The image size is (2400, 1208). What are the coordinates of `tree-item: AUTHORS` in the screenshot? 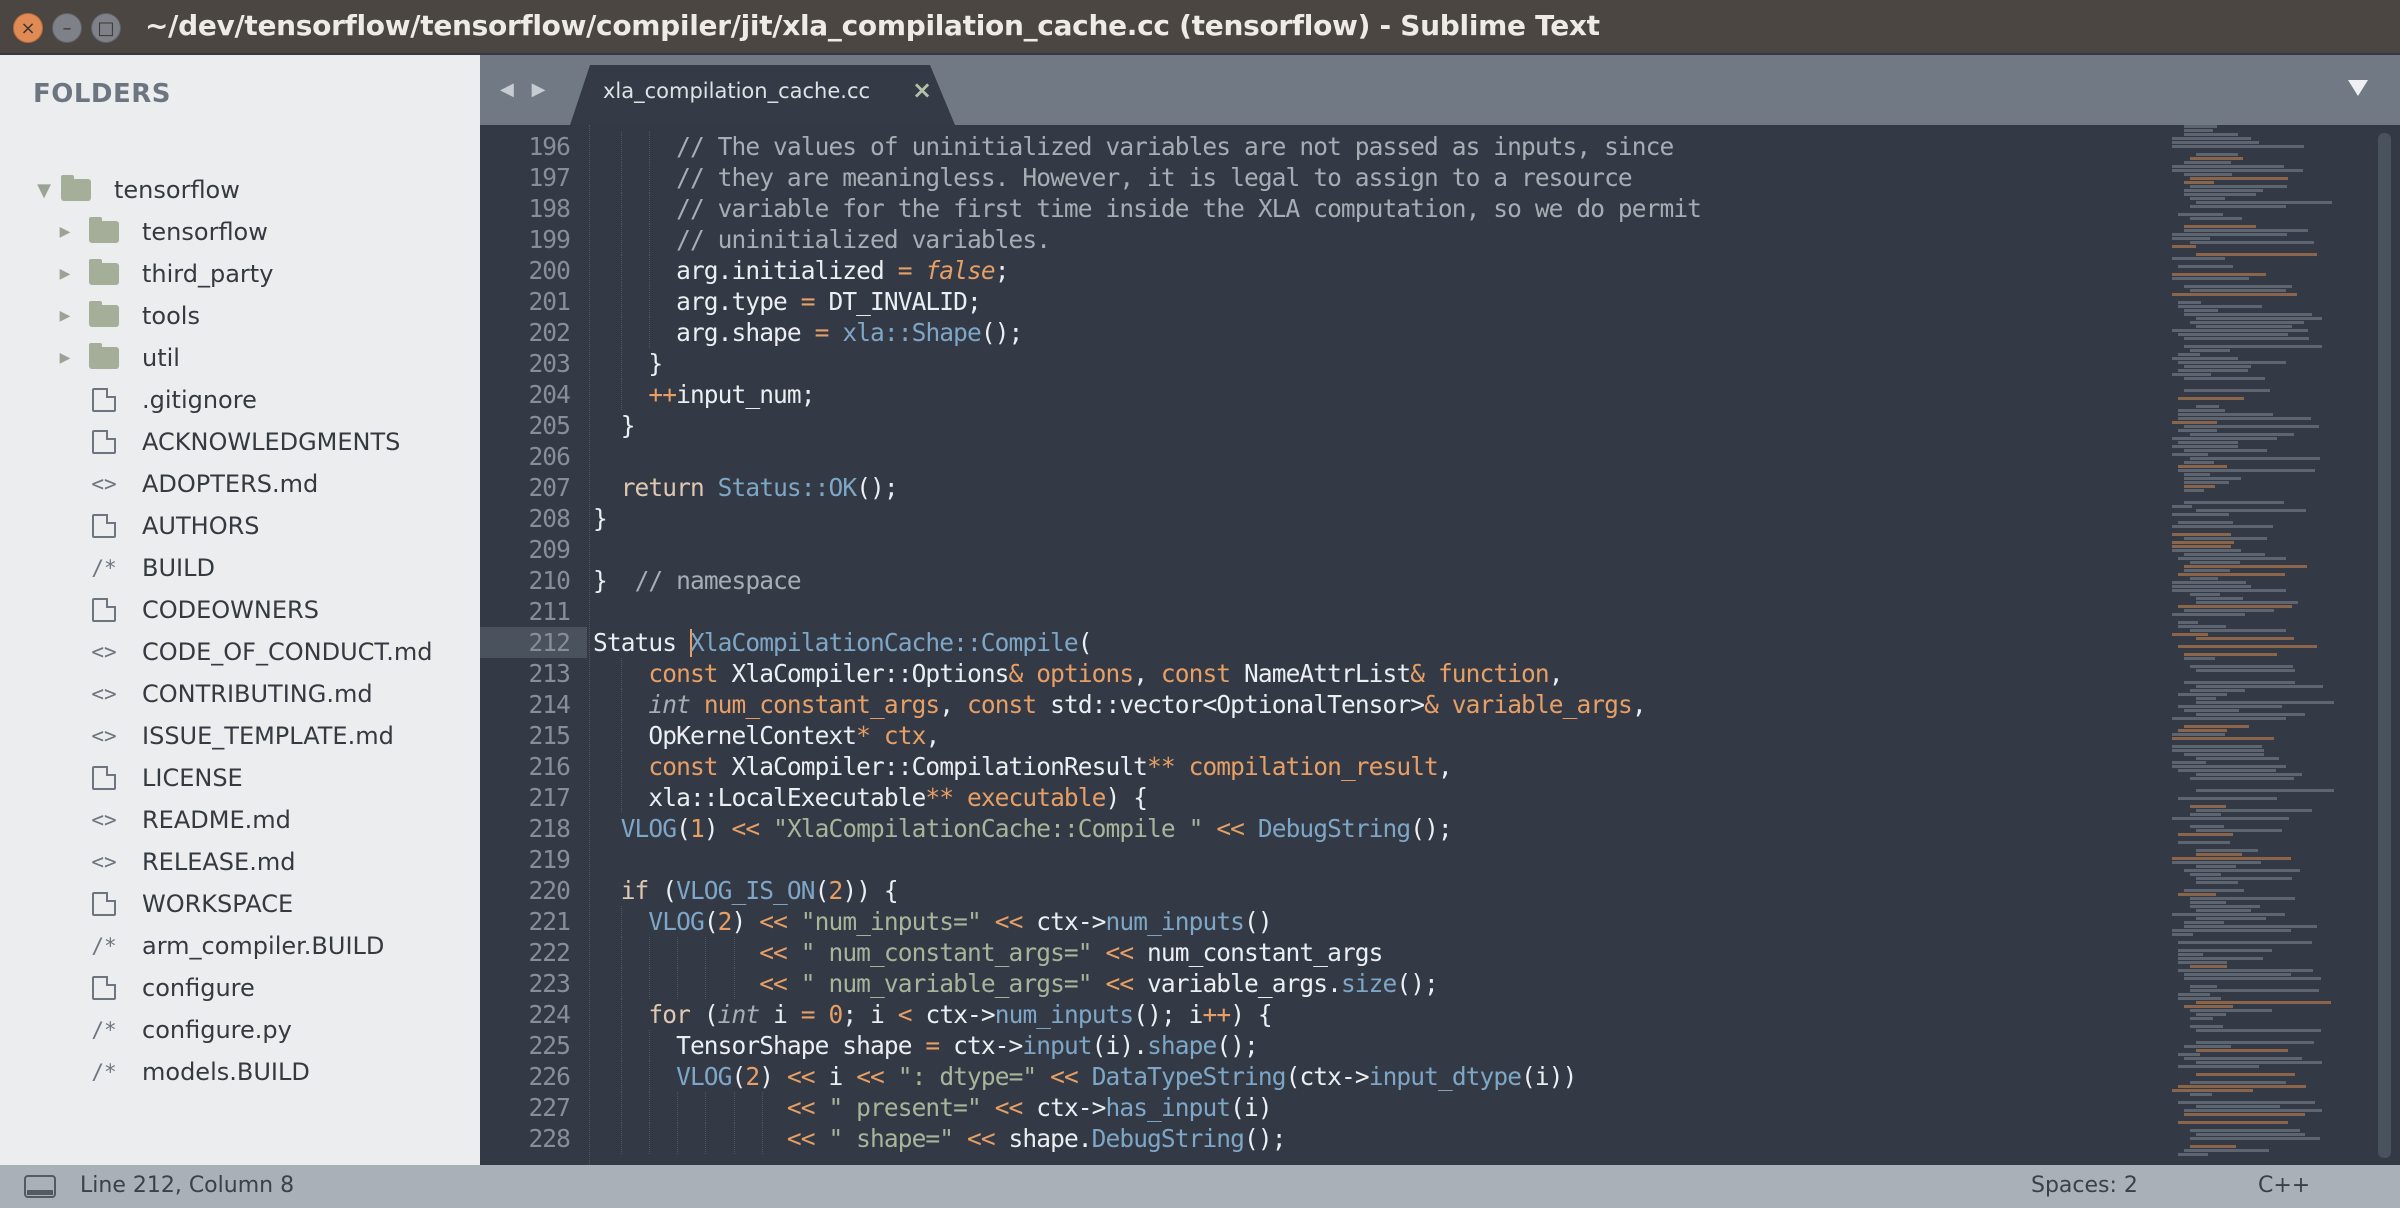 It's located at (173, 526).